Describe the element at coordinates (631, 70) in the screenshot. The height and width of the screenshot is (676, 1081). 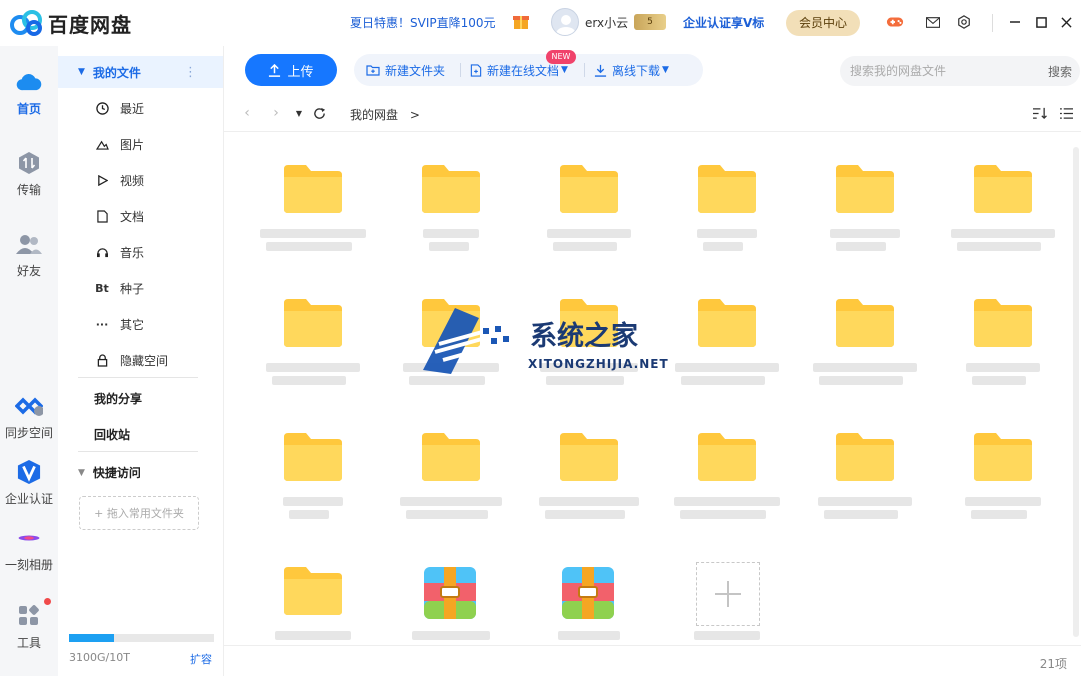
I see `offline-download-button: 离线下载 ▼` at that location.